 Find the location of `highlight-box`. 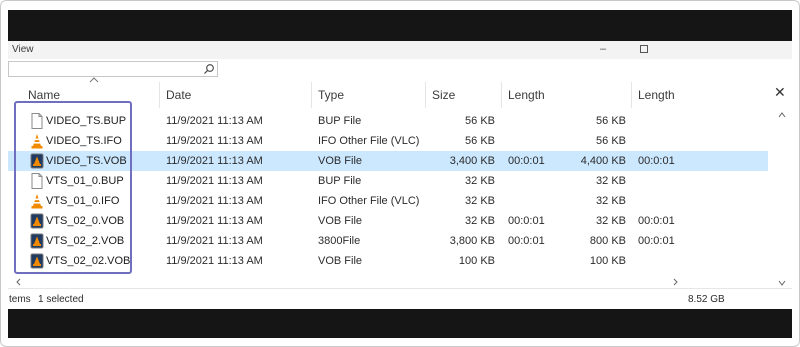

highlight-box is located at coordinates (73, 187).